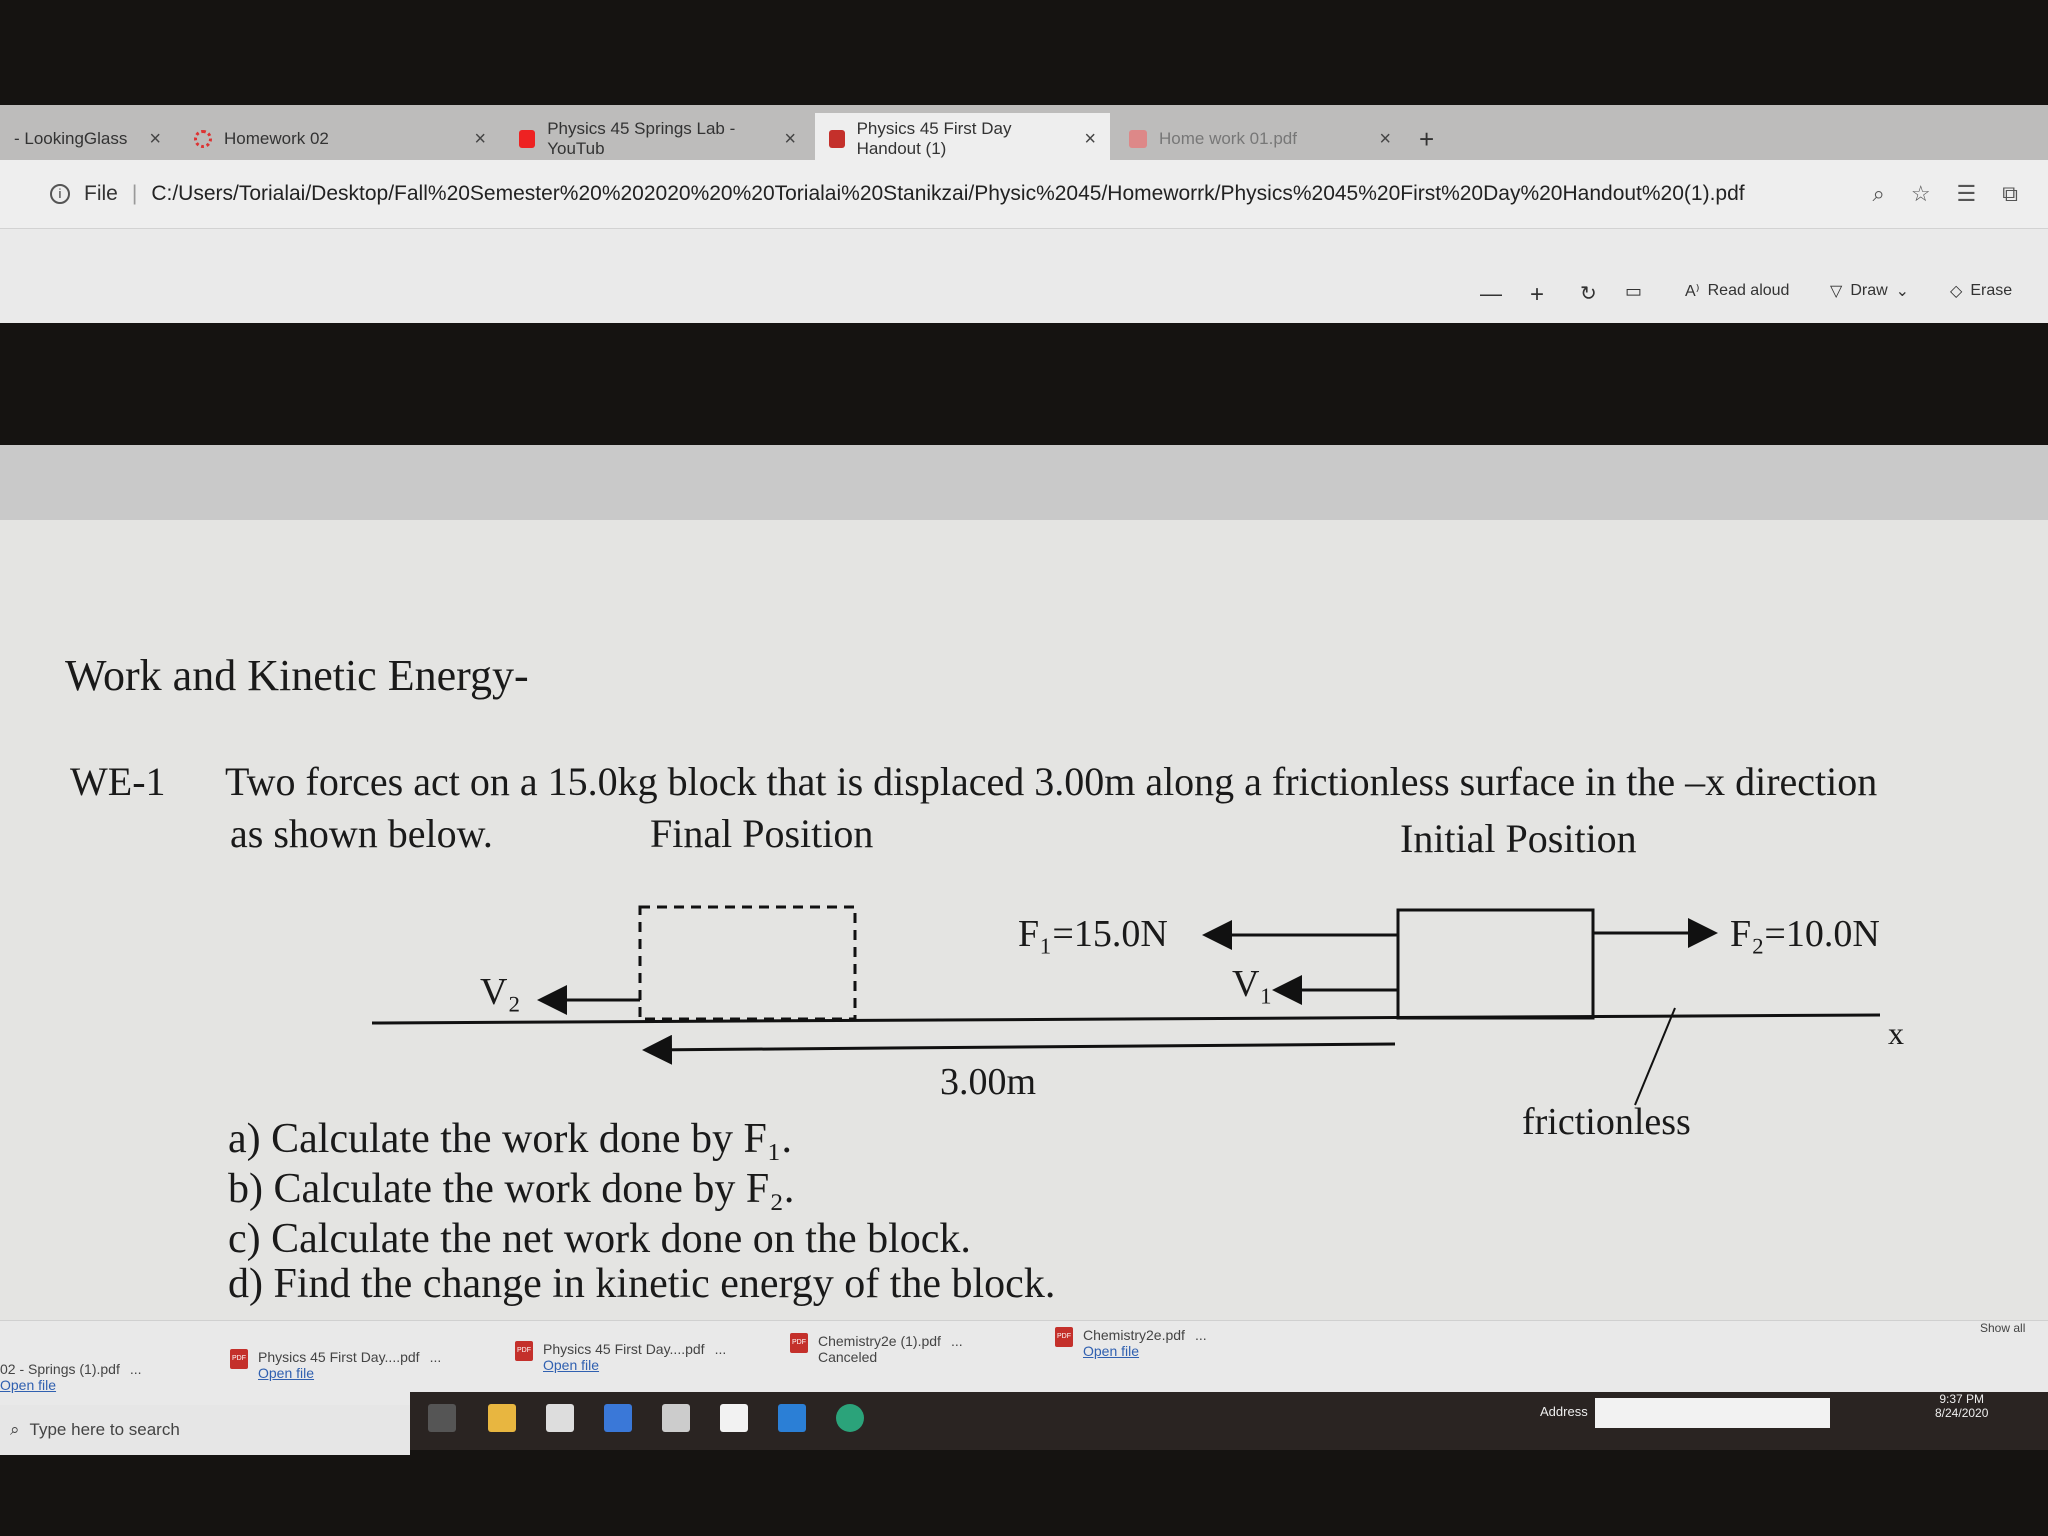  What do you see at coordinates (527, 139) in the screenshot?
I see `youtube-icon` at bounding box center [527, 139].